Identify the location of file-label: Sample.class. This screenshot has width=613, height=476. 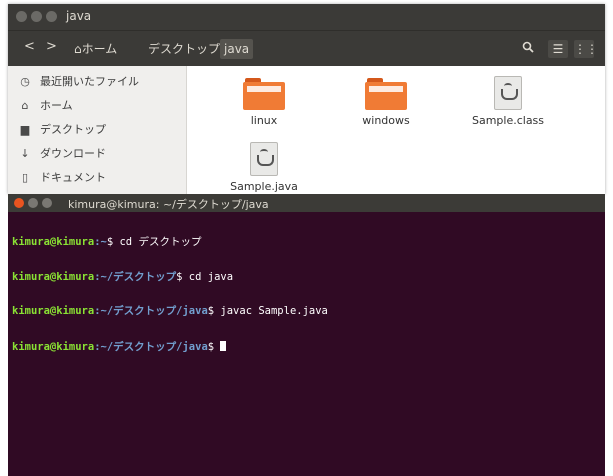
(508, 120).